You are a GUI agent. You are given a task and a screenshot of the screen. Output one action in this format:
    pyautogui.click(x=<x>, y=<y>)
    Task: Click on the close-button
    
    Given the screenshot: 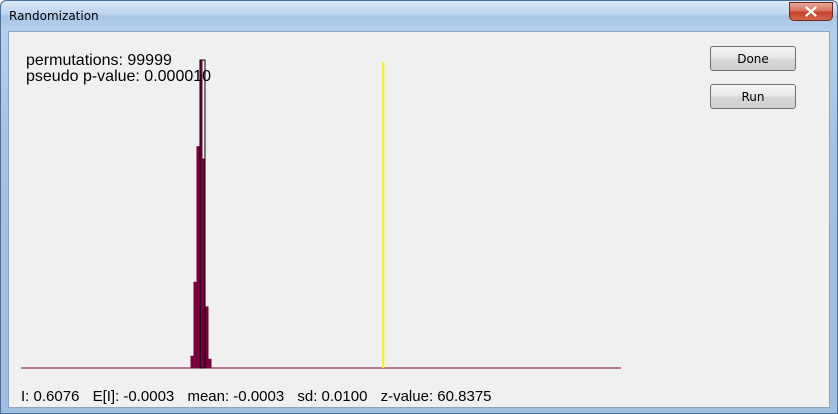 What is the action you would take?
    pyautogui.click(x=811, y=11)
    